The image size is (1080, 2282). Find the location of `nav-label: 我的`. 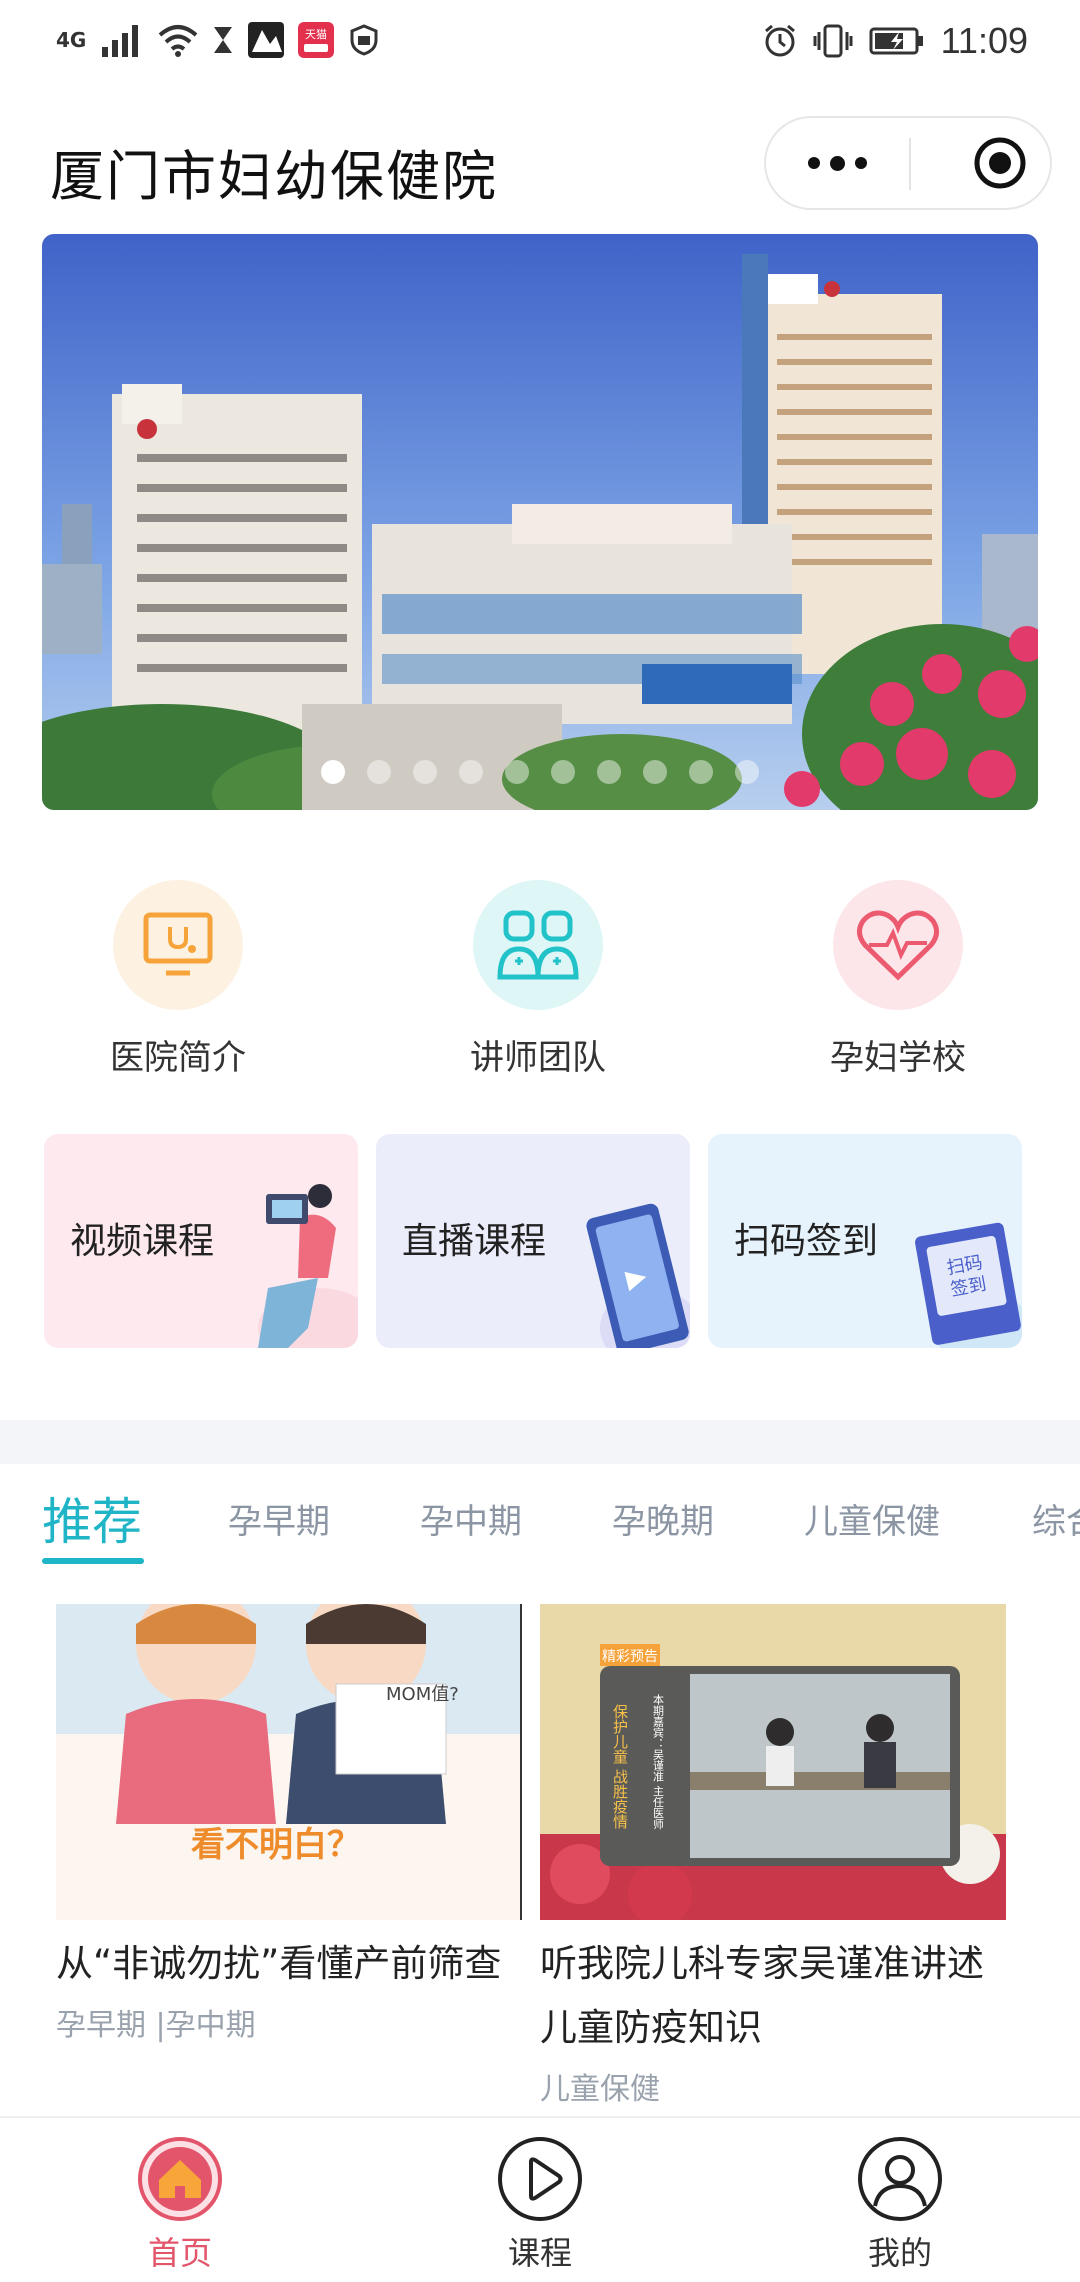

nav-label: 我的 is located at coordinates (899, 2253).